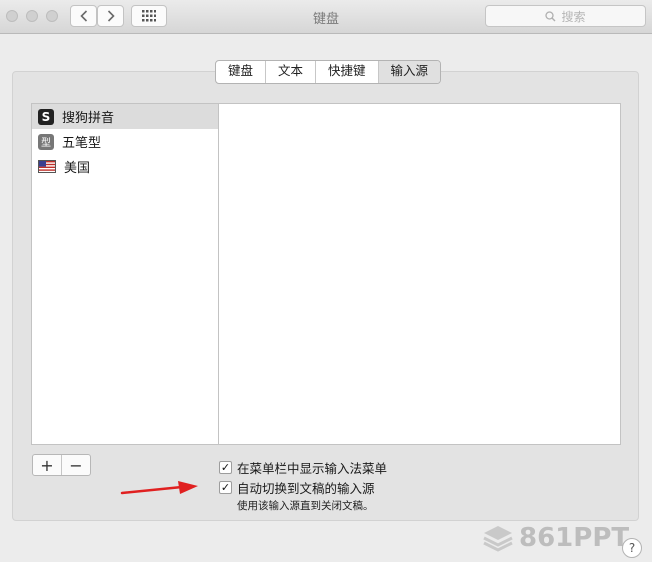 This screenshot has width=652, height=562. I want to click on input-source-label: 搜狗拼音, so click(88, 118).